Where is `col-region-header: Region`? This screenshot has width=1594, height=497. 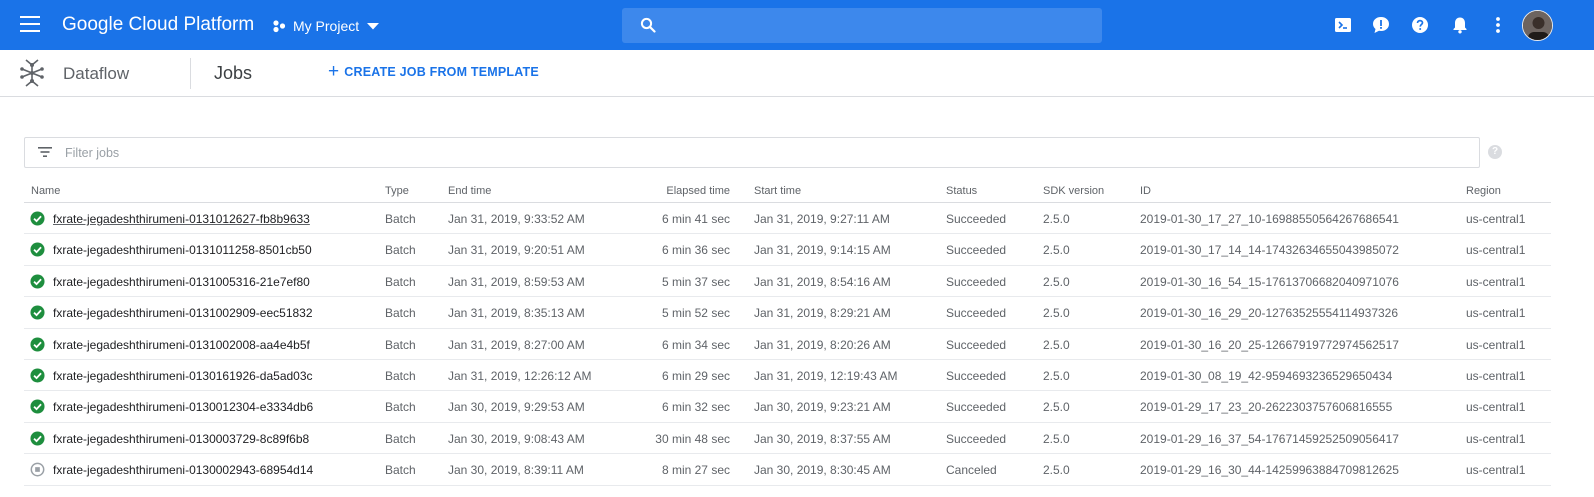
col-region-header: Region is located at coordinates (1483, 191).